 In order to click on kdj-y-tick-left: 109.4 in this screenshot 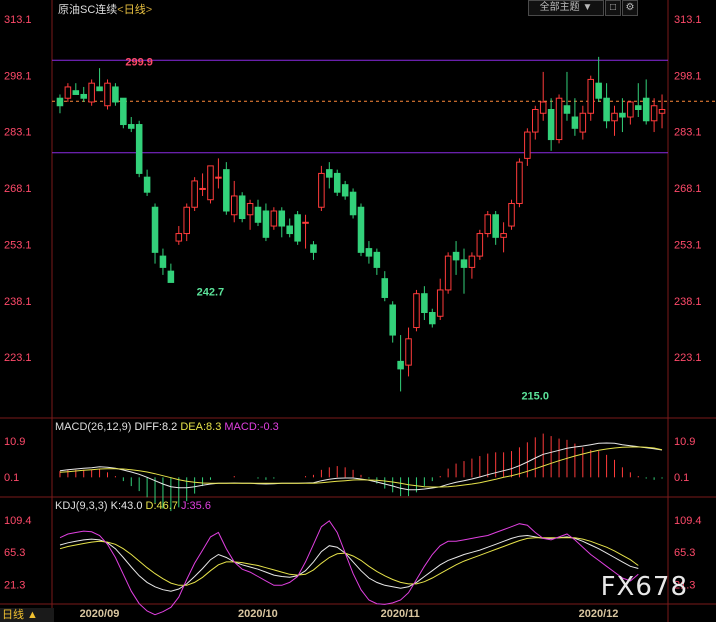, I will do `click(18, 521)`.